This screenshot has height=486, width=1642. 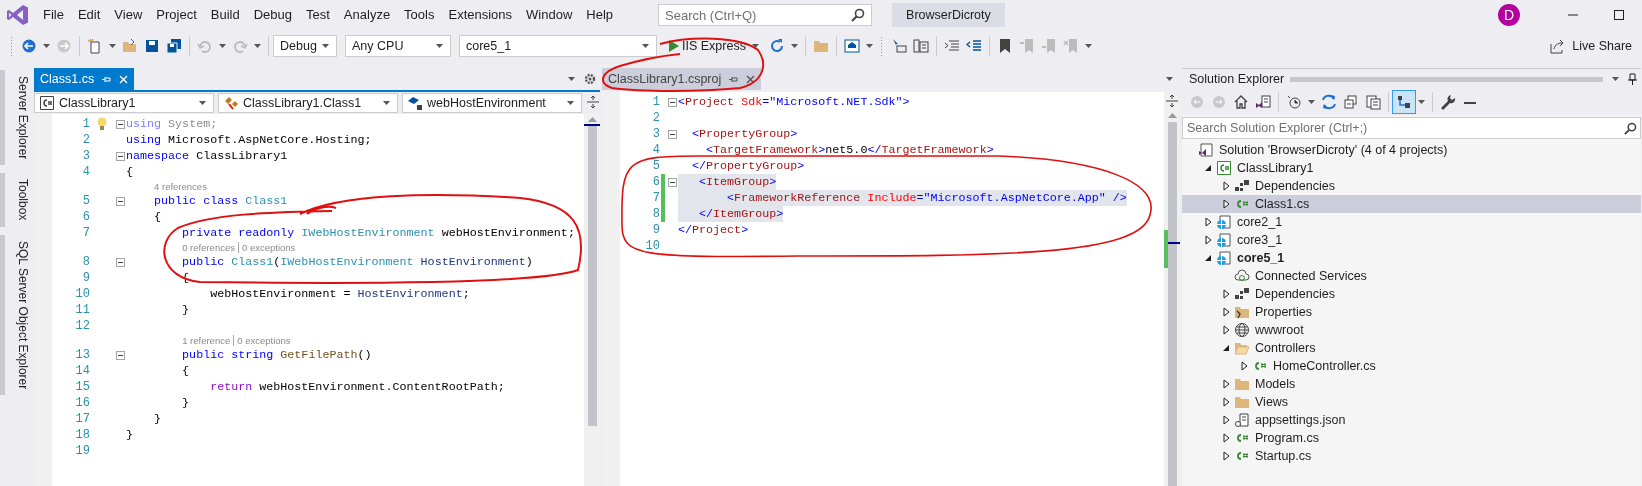 I want to click on tree-item: ClassLibrary1, so click(x=1411, y=168).